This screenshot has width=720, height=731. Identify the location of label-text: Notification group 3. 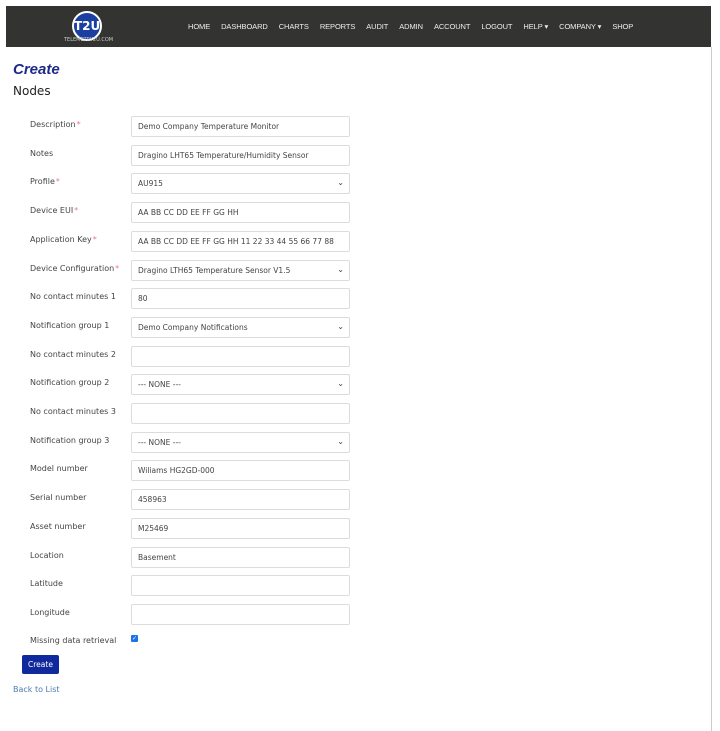
(70, 440).